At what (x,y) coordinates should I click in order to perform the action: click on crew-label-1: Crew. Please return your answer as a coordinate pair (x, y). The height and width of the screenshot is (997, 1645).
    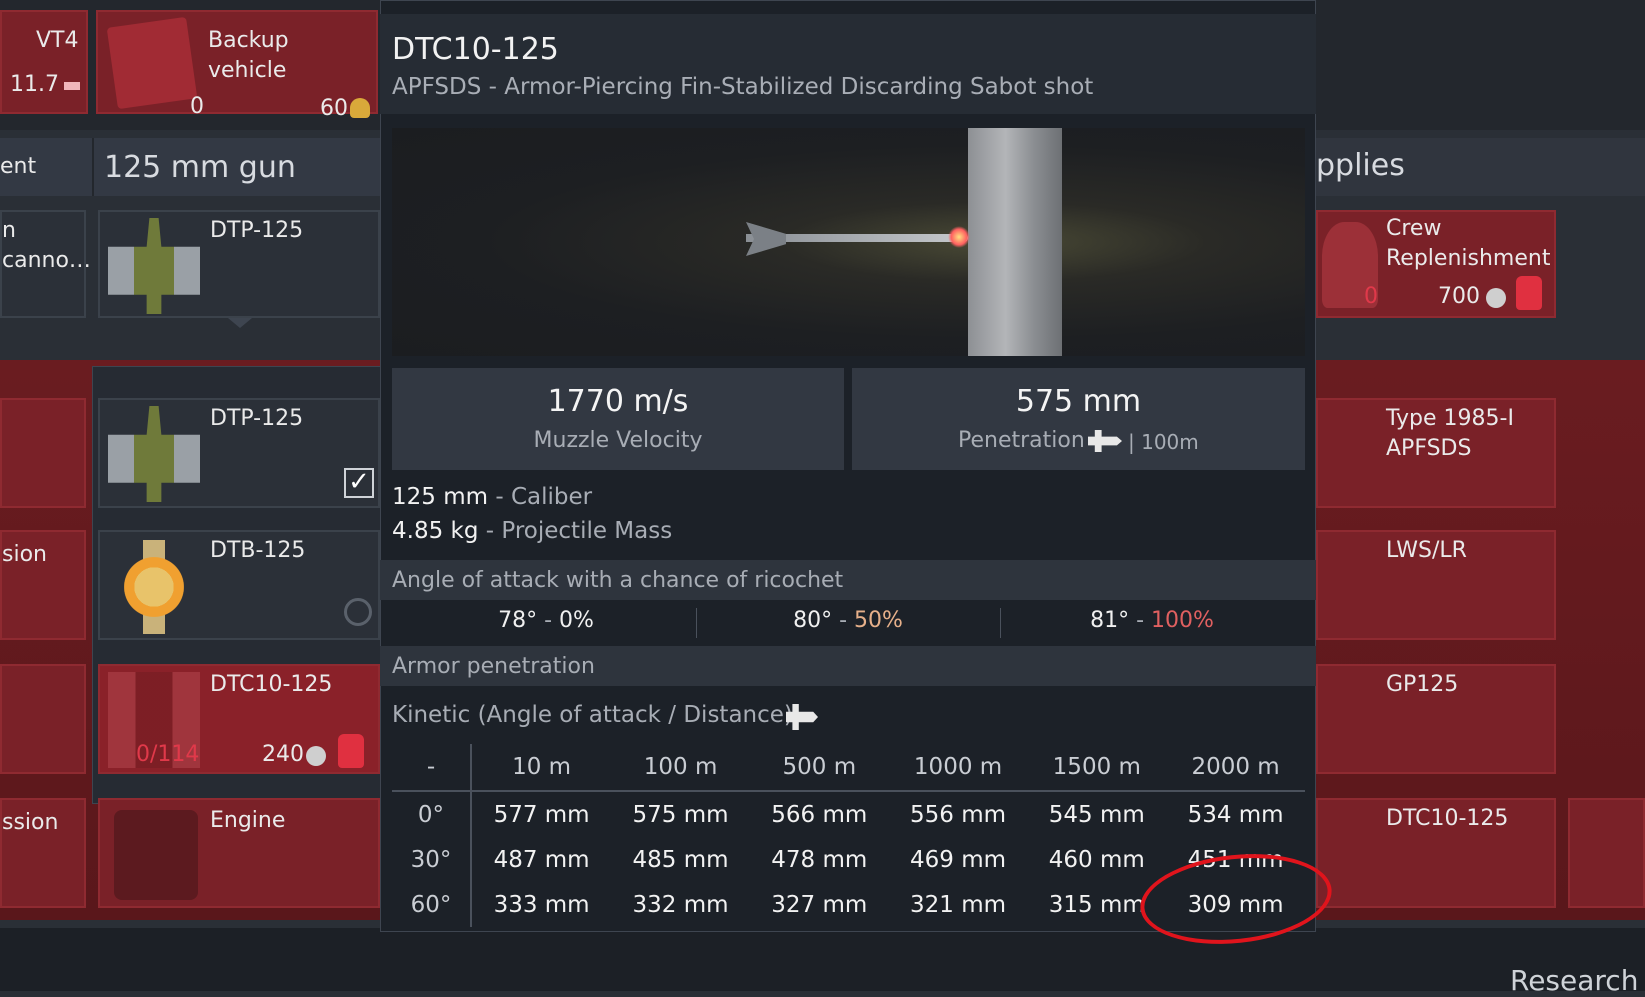
    Looking at the image, I should click on (1414, 228).